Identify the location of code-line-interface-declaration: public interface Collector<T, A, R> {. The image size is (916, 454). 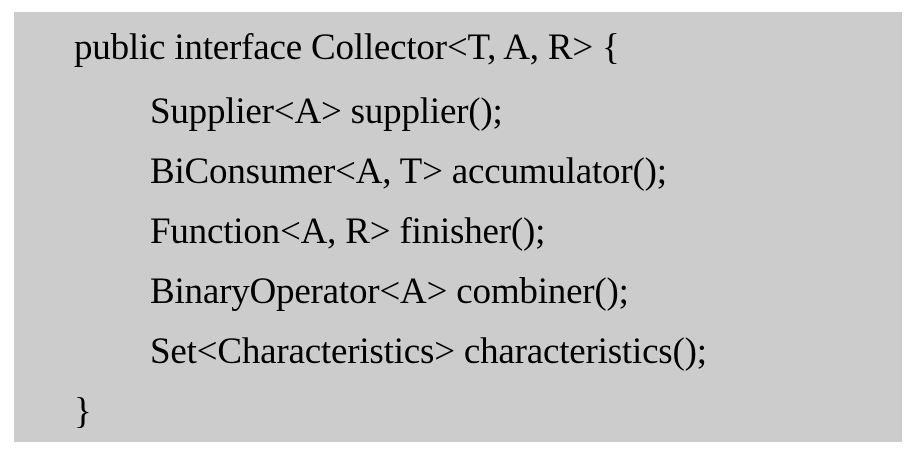
(347, 47).